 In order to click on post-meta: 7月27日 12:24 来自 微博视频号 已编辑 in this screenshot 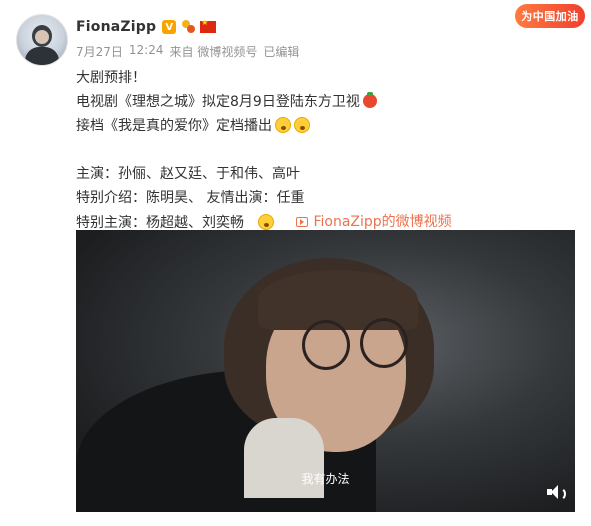, I will do `click(190, 51)`.